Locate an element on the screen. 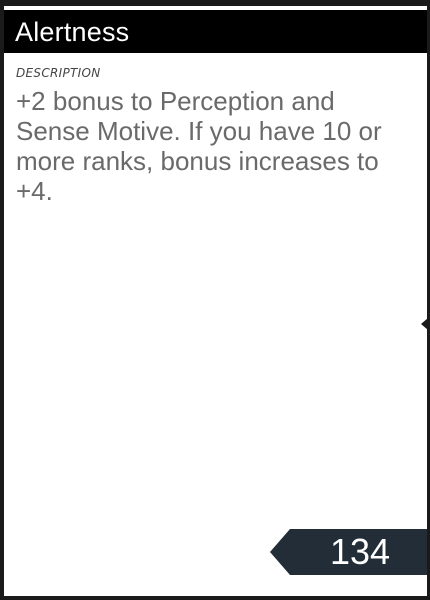  side-notch-icon is located at coordinates (424, 324).